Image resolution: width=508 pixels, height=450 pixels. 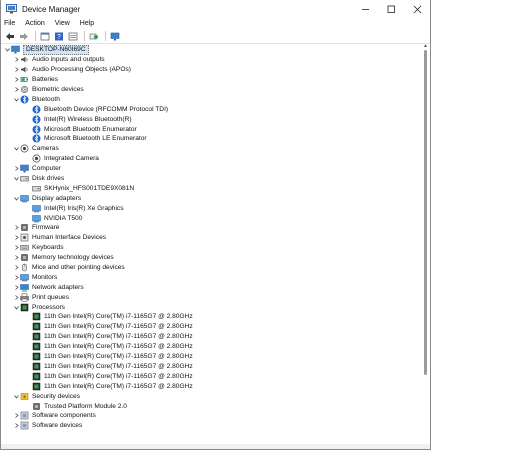 What do you see at coordinates (87, 23) in the screenshot?
I see `menu-help: Help` at bounding box center [87, 23].